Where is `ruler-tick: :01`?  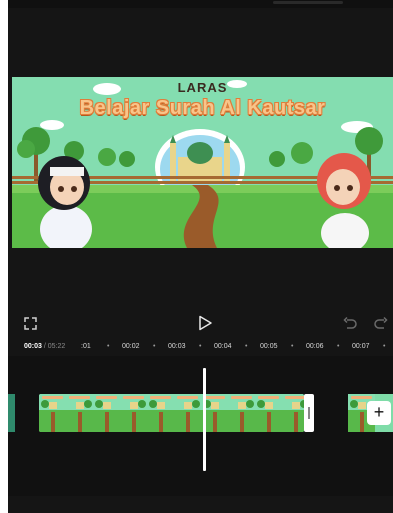 ruler-tick: :01 is located at coordinates (86, 346).